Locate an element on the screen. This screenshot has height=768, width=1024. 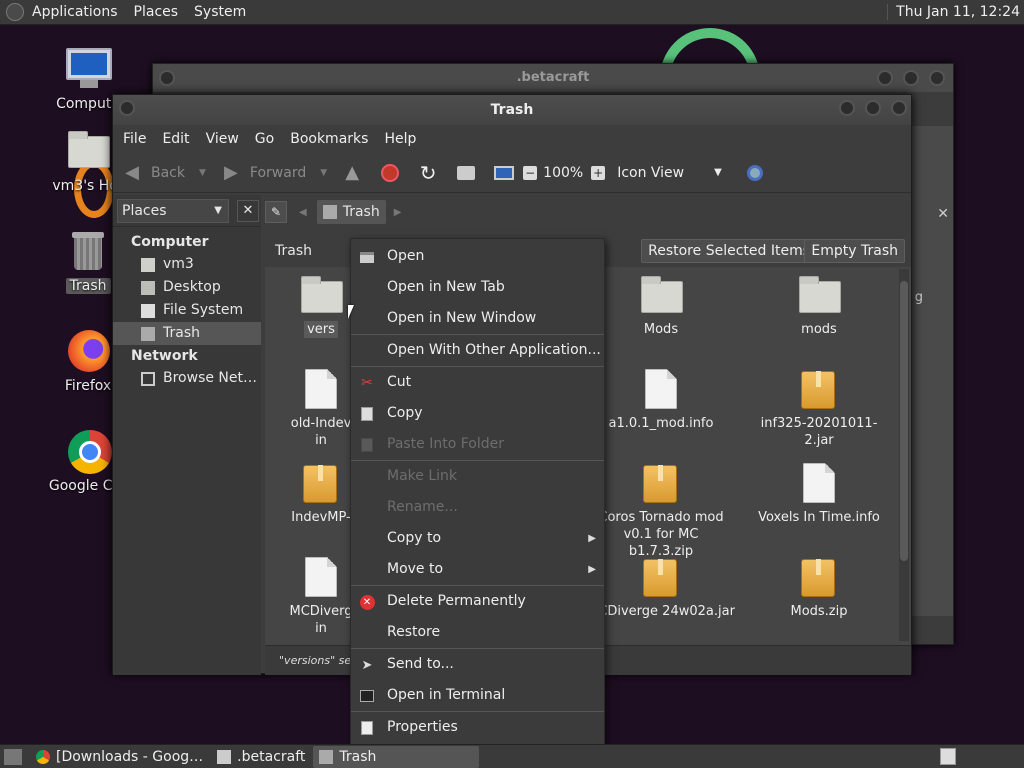
sidebar-item-desktop: Desktop is located at coordinates (187, 287).